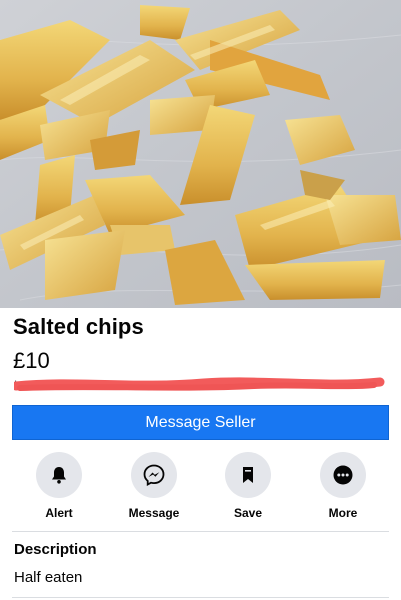  Describe the element at coordinates (154, 475) in the screenshot. I see `messenger-icon` at that location.